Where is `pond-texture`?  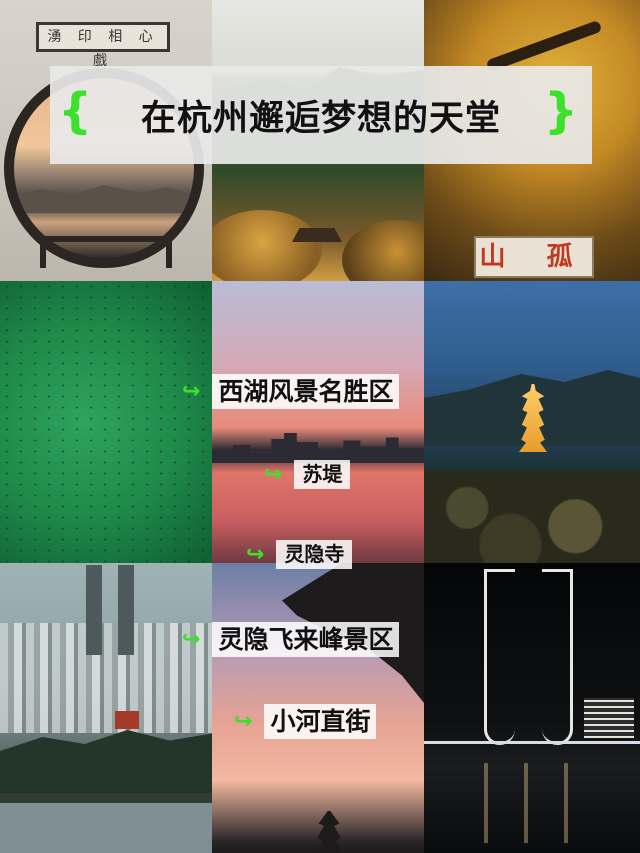
pond-texture is located at coordinates (106, 422).